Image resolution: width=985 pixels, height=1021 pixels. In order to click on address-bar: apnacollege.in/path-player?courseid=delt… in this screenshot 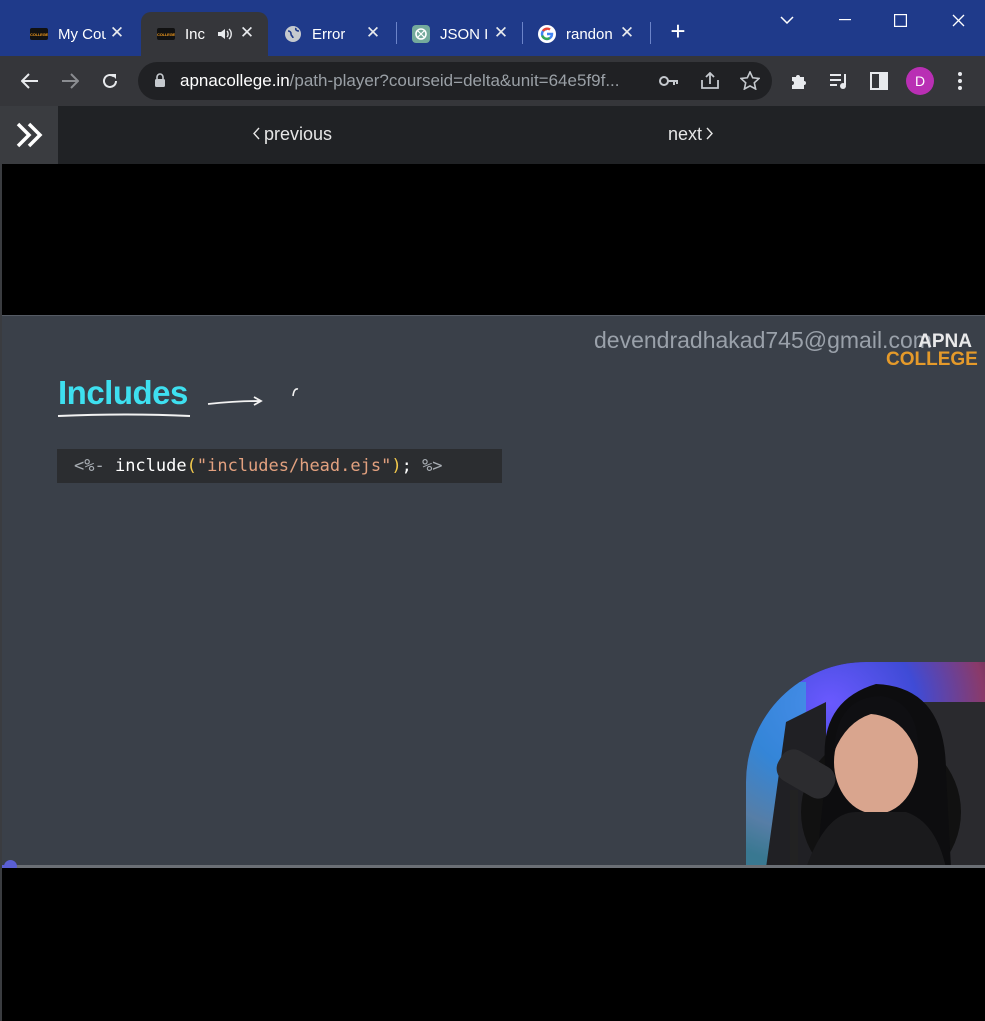, I will do `click(455, 81)`.